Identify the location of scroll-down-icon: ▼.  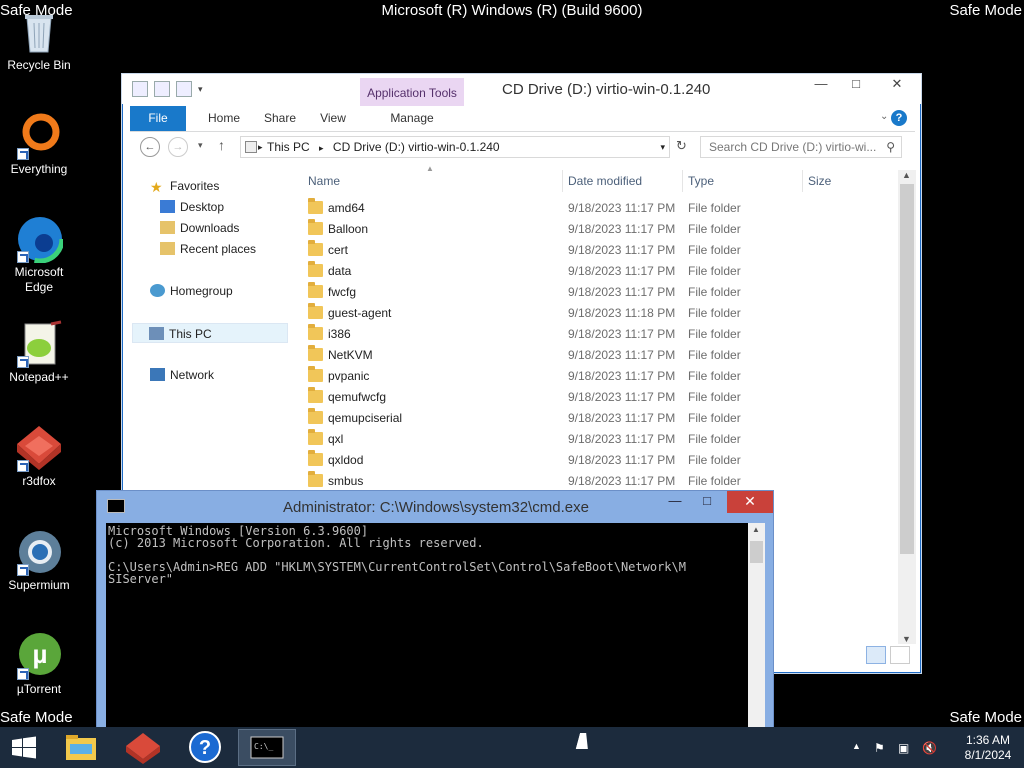
(906, 639).